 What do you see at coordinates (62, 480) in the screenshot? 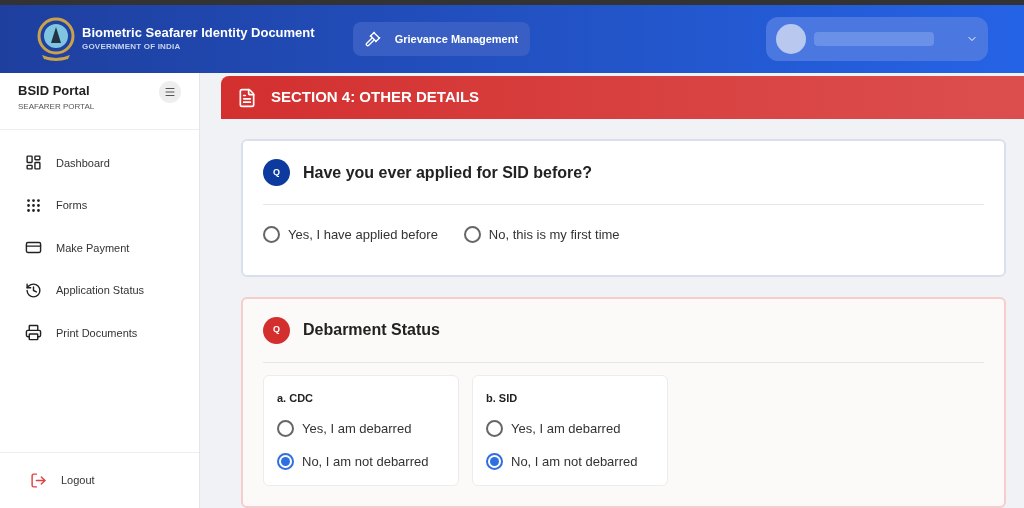
I see `logout-link: Logout` at bounding box center [62, 480].